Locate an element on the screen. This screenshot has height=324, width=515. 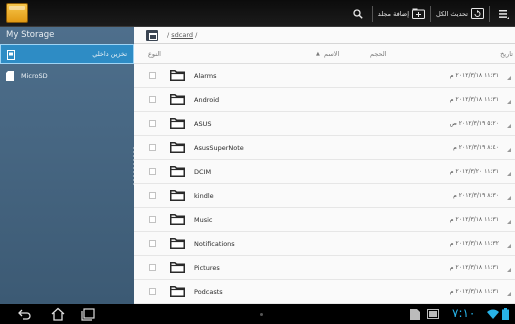
system-nav-bar: ٧:١٠ is located at coordinates (257, 314).